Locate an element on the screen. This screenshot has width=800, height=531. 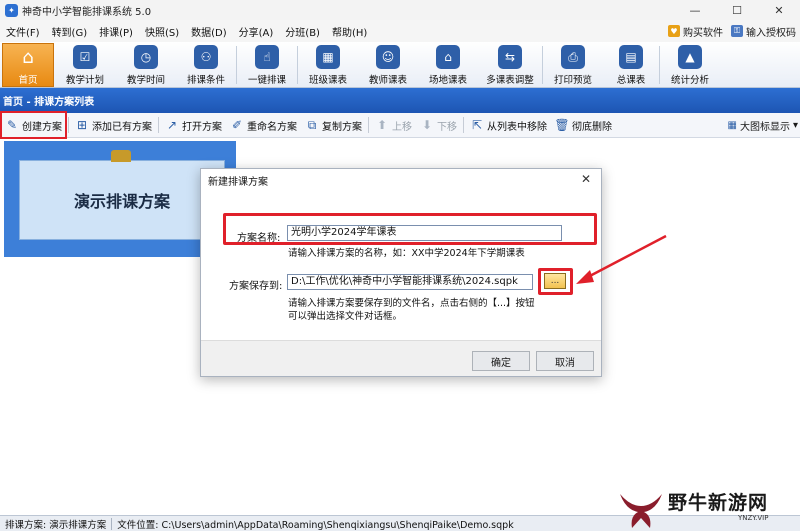
create-plan-button: ✎ 创建方案 is located at coordinates (33, 125).